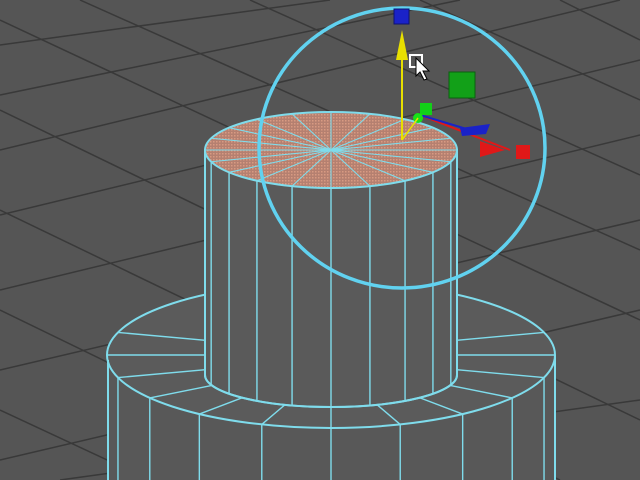 The width and height of the screenshot is (640, 480). What do you see at coordinates (475, 130) in the screenshot?
I see `z-move-arrow-icon` at bounding box center [475, 130].